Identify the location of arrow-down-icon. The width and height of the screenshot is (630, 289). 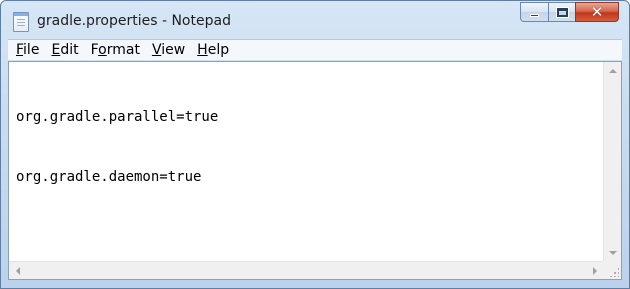
(613, 253).